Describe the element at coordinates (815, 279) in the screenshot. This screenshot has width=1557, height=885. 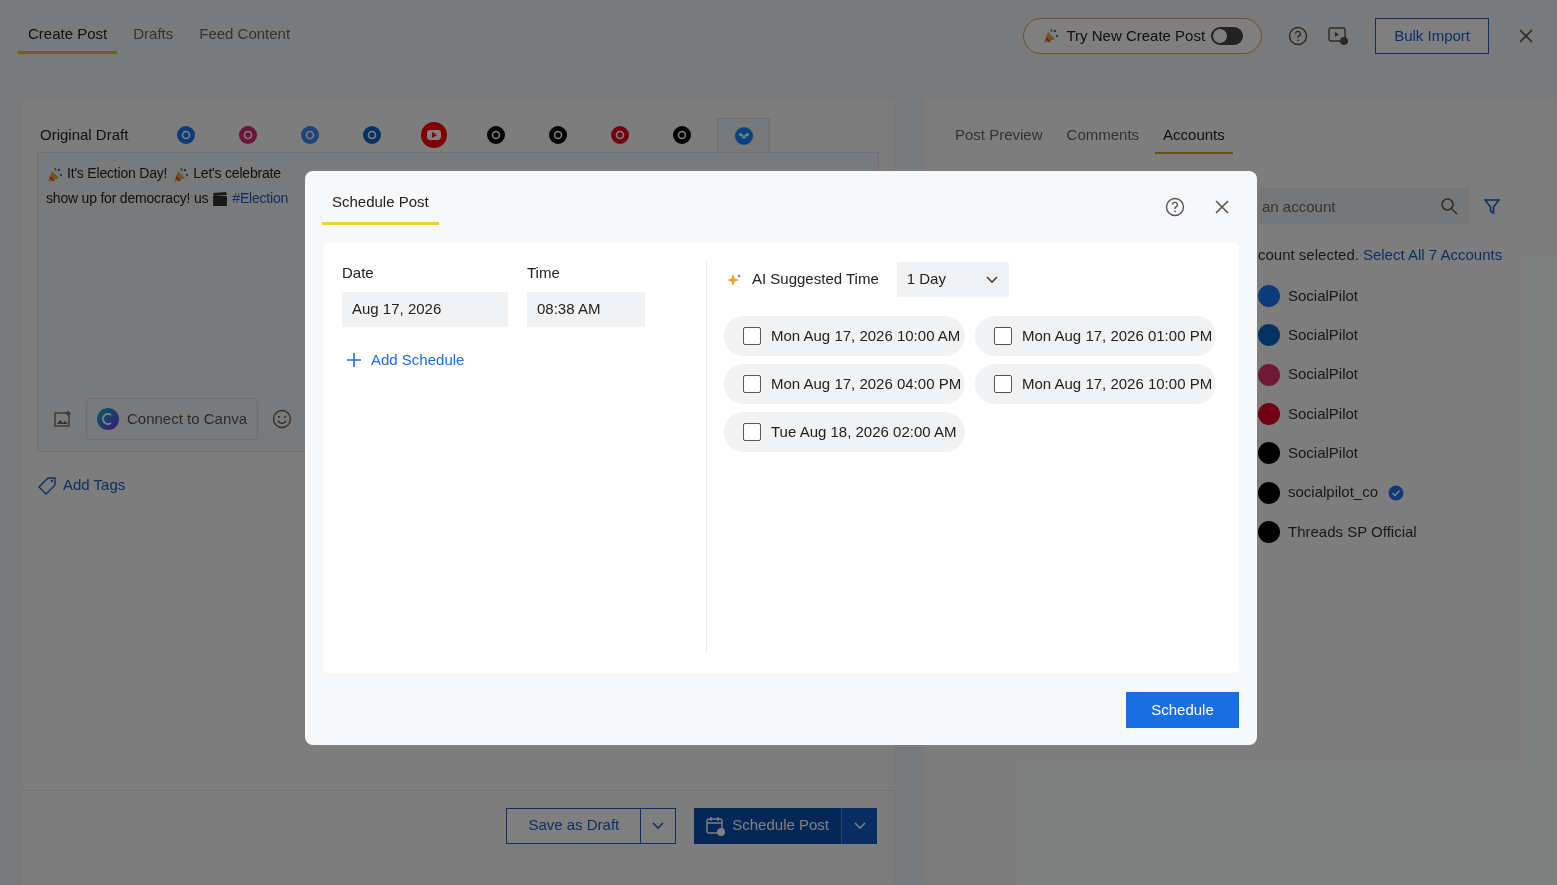
I see `ai-suggested-label: AI Suggested Time` at that location.